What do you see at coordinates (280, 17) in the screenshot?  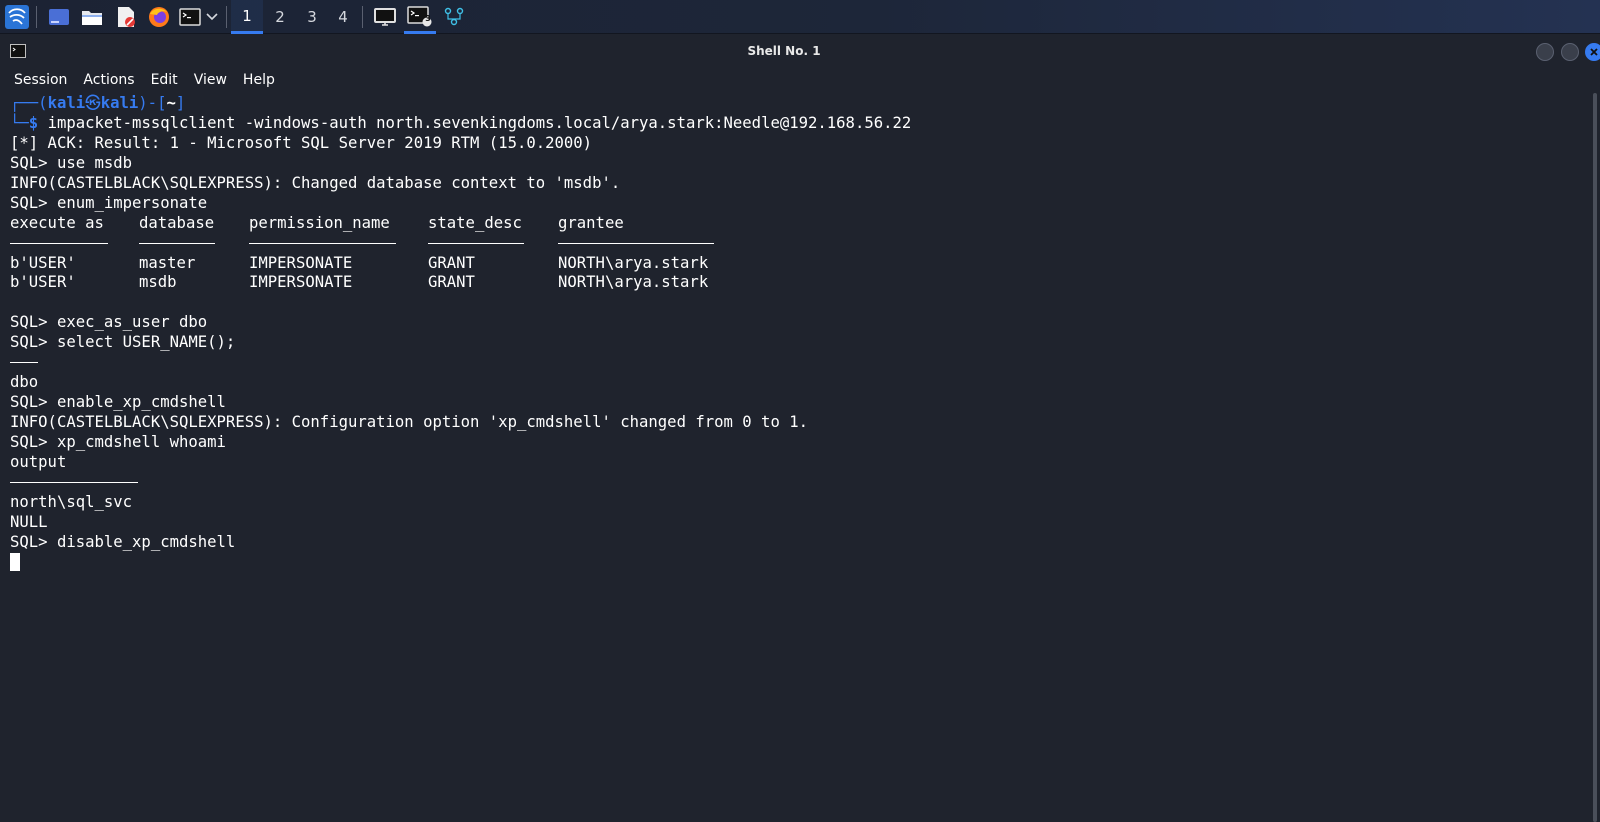 I see `workspace-2: 2` at bounding box center [280, 17].